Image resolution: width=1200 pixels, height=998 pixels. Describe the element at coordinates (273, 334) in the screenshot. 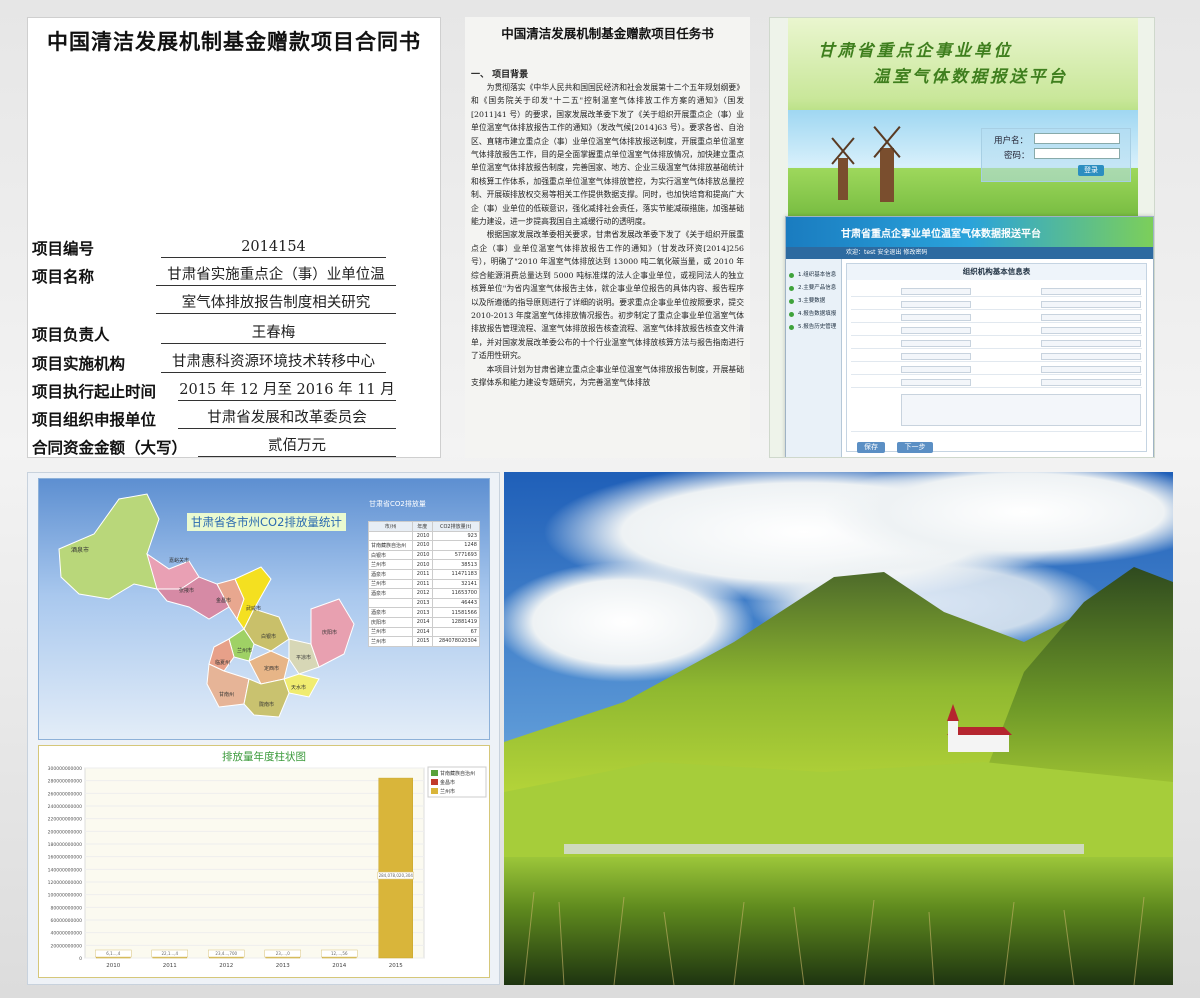

I see `field-value-project-leader: 王春梅` at that location.